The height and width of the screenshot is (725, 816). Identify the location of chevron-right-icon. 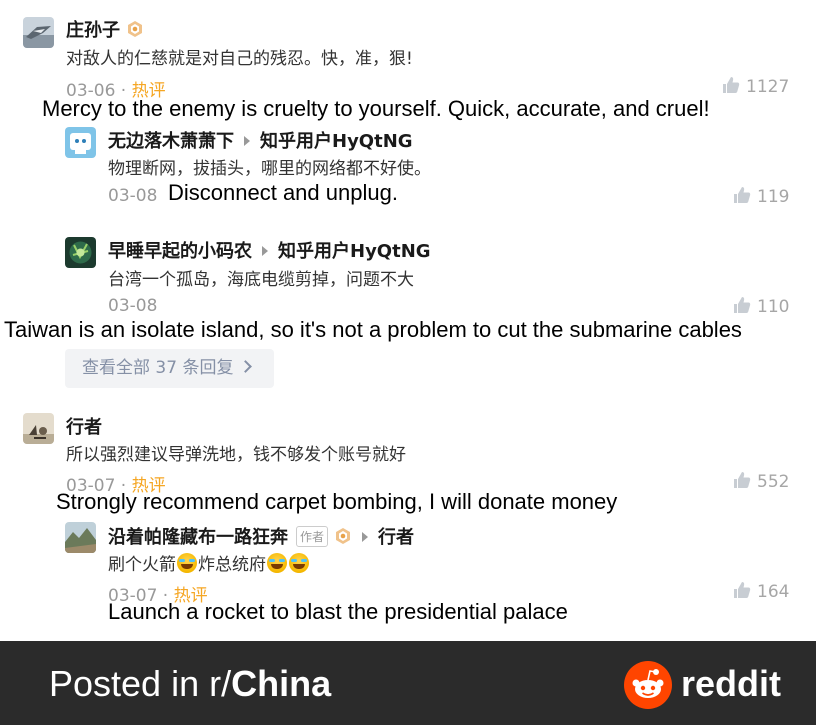
(246, 366).